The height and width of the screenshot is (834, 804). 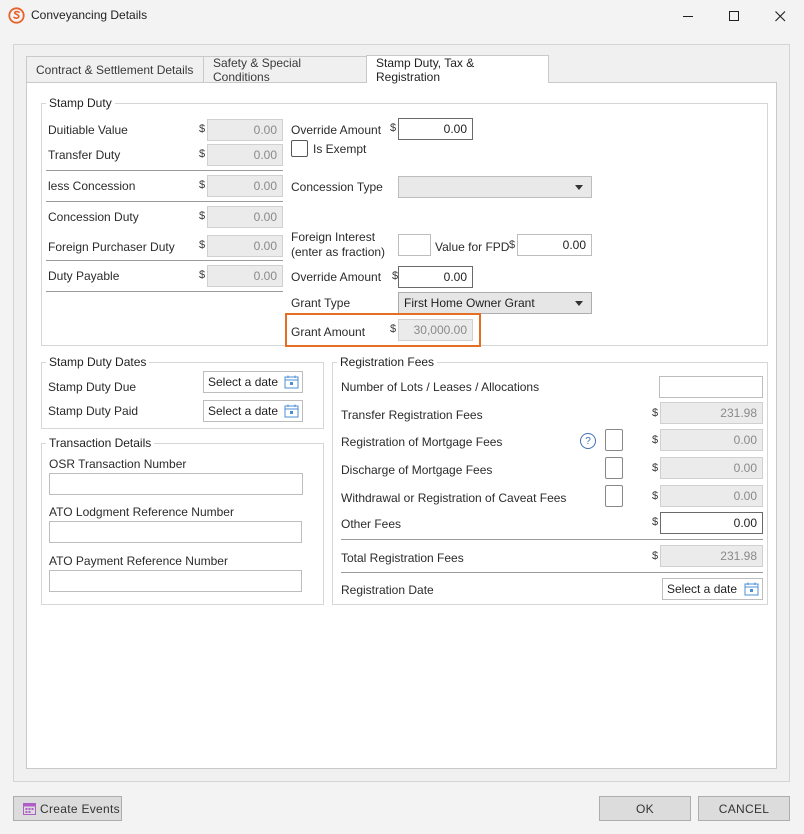 I want to click on stamp-duty-paid-datepicker: Select a date, so click(x=253, y=411).